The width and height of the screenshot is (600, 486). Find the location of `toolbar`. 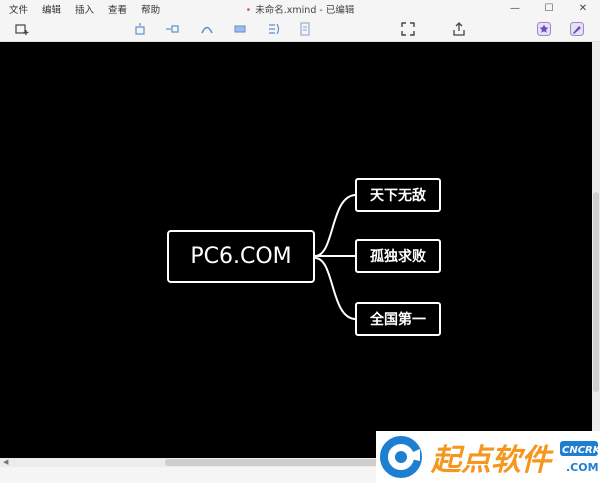

toolbar is located at coordinates (300, 29).